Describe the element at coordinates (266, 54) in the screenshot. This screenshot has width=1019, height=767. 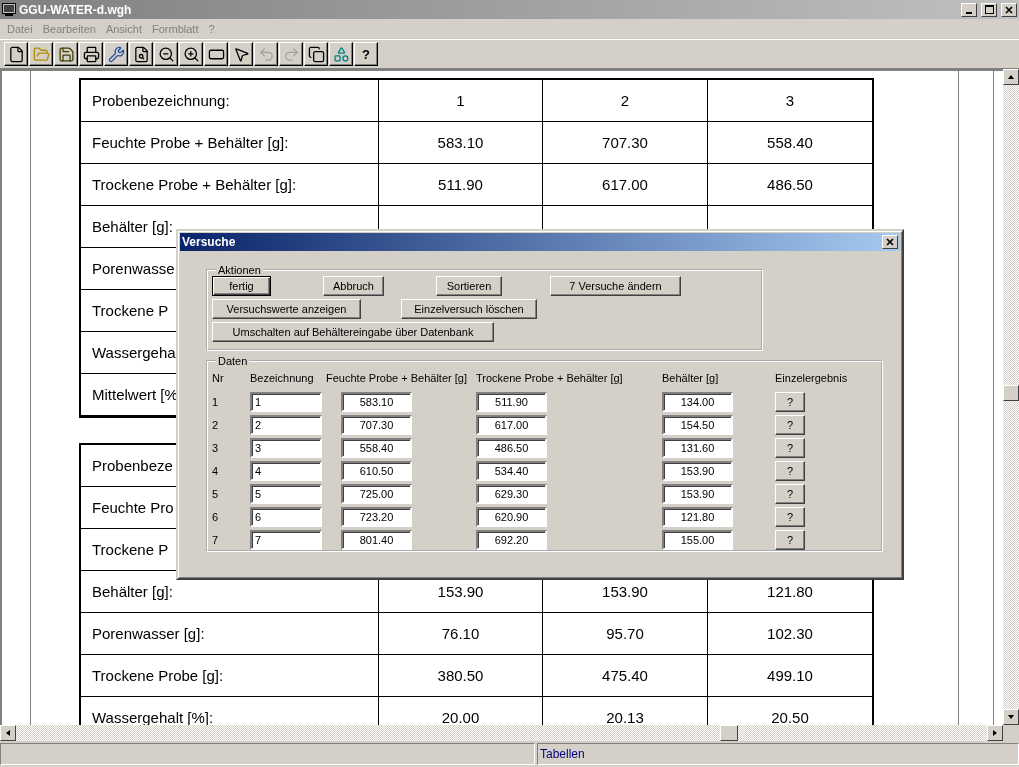
I see `undo-icon` at that location.